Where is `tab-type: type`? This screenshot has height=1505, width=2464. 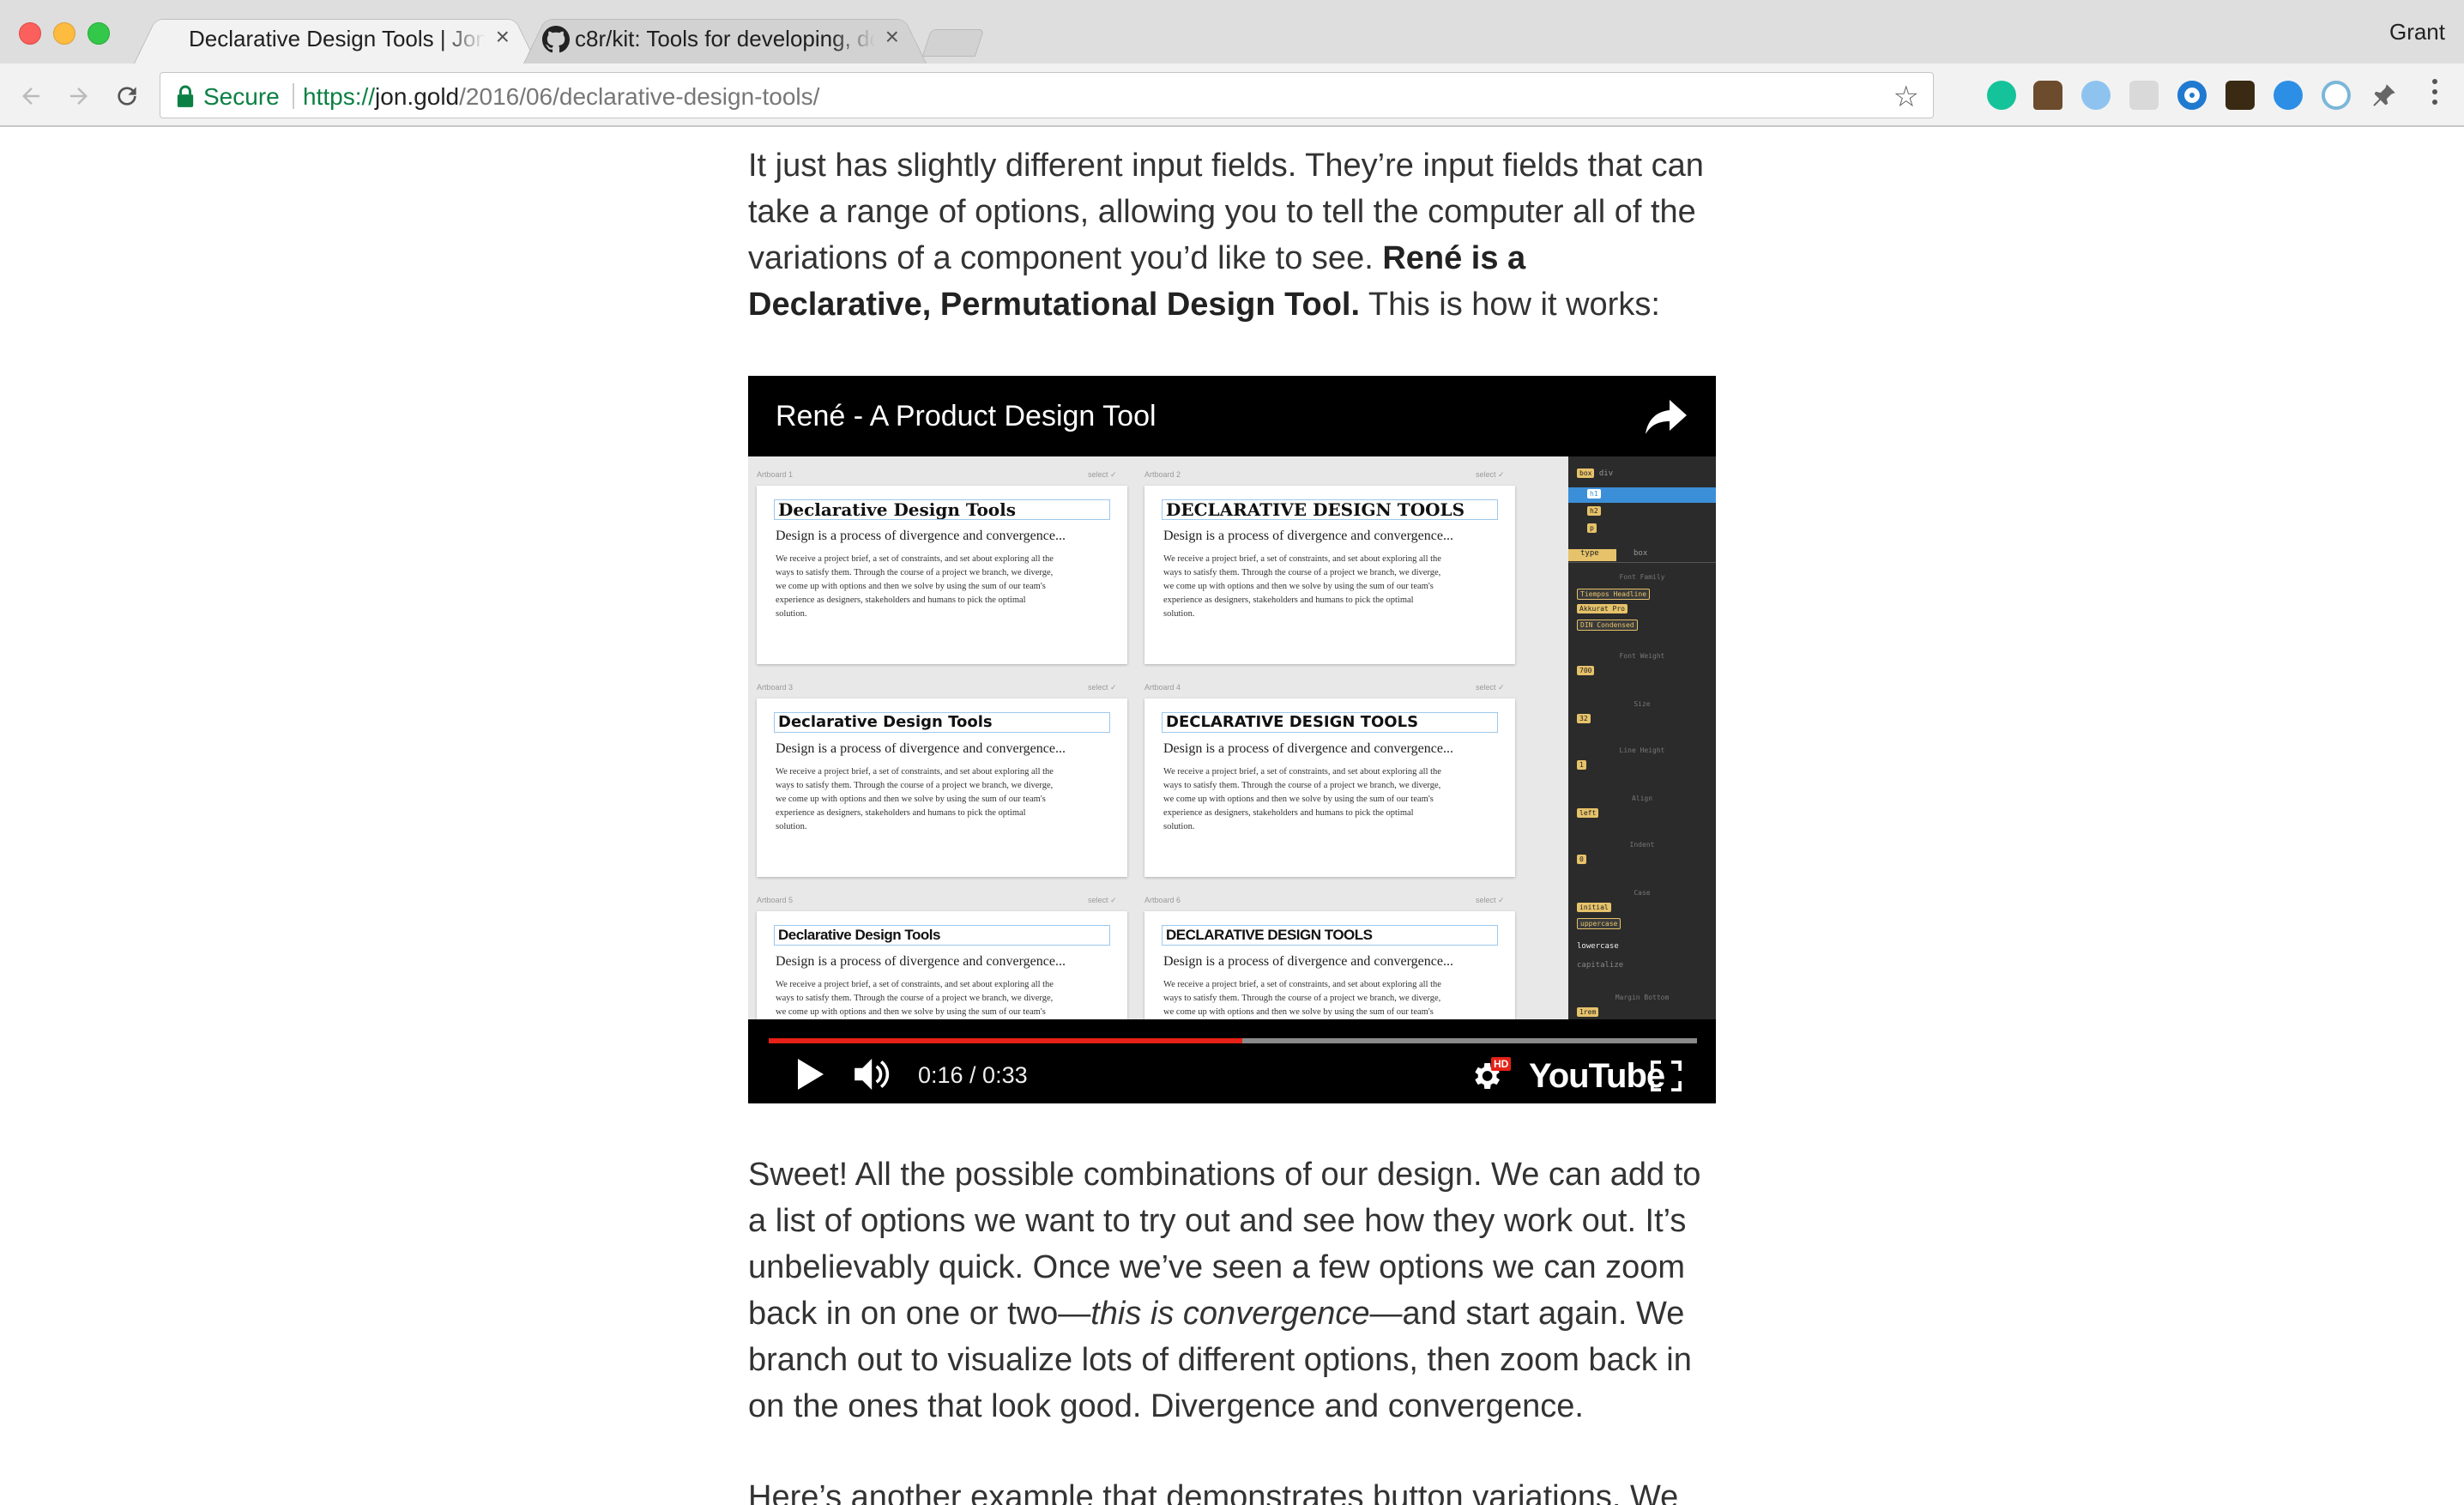
tab-type: type is located at coordinates (1592, 555).